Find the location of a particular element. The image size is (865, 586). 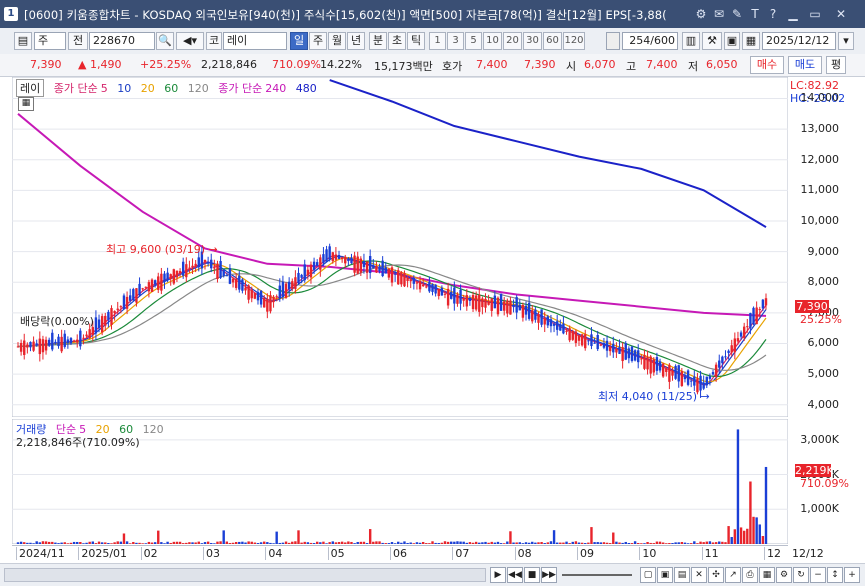

refresh-icon: ↻ is located at coordinates (801, 575).